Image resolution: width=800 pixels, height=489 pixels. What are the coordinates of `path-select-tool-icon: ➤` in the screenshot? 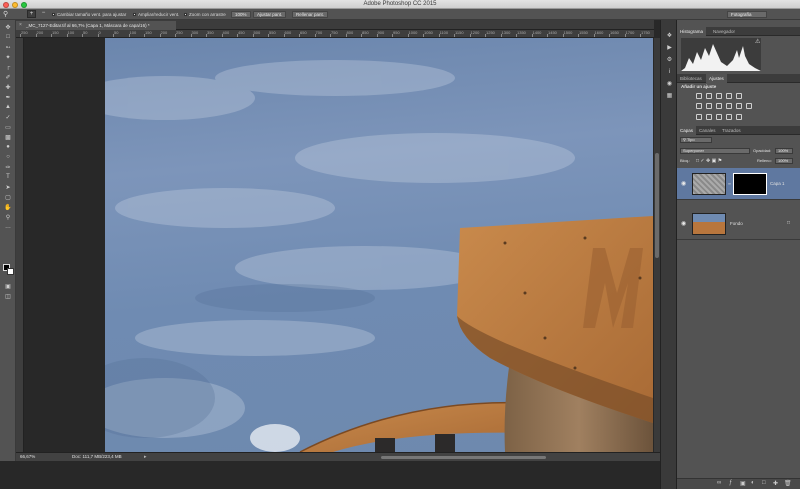 It's located at (8, 187).